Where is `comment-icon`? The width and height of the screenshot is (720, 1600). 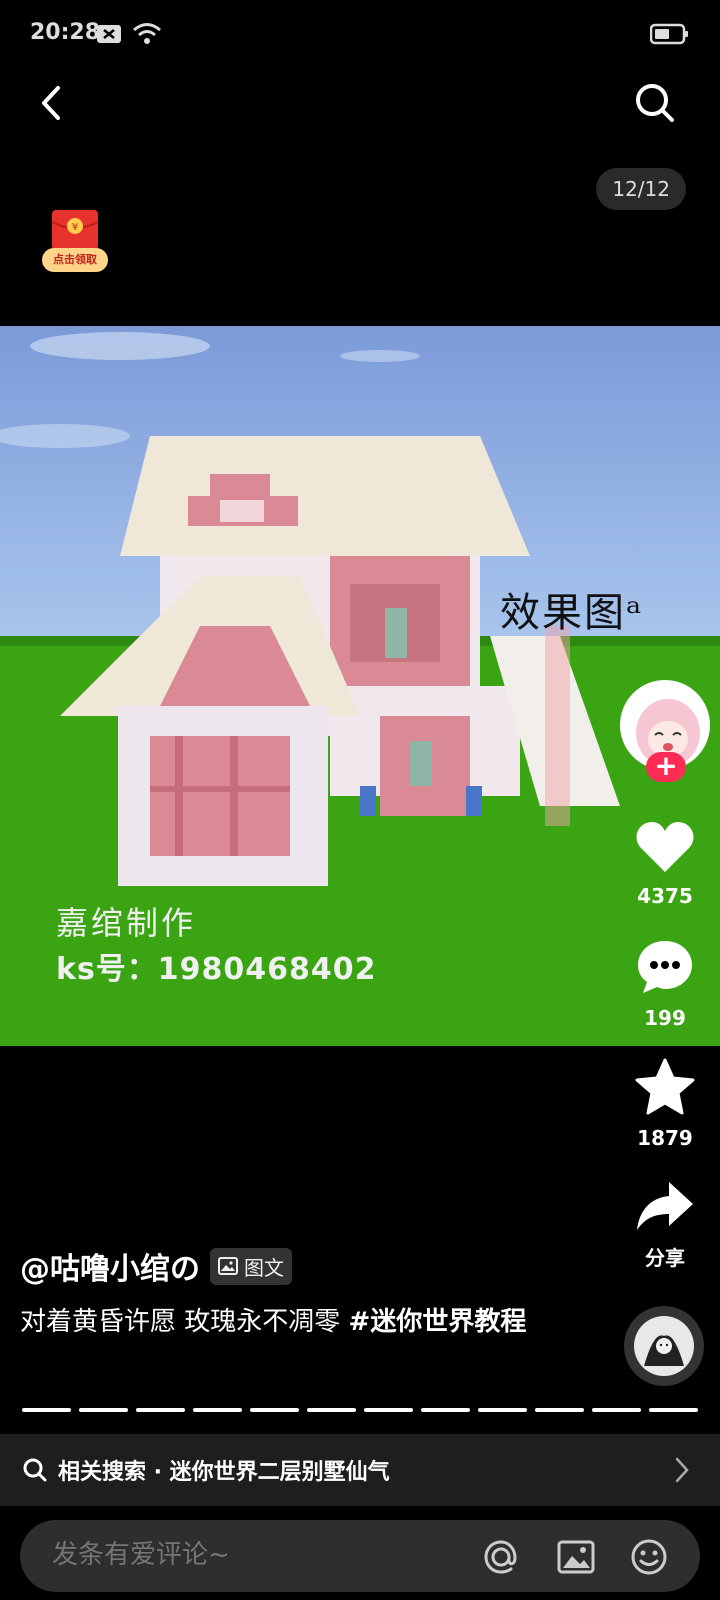 comment-icon is located at coordinates (665, 967).